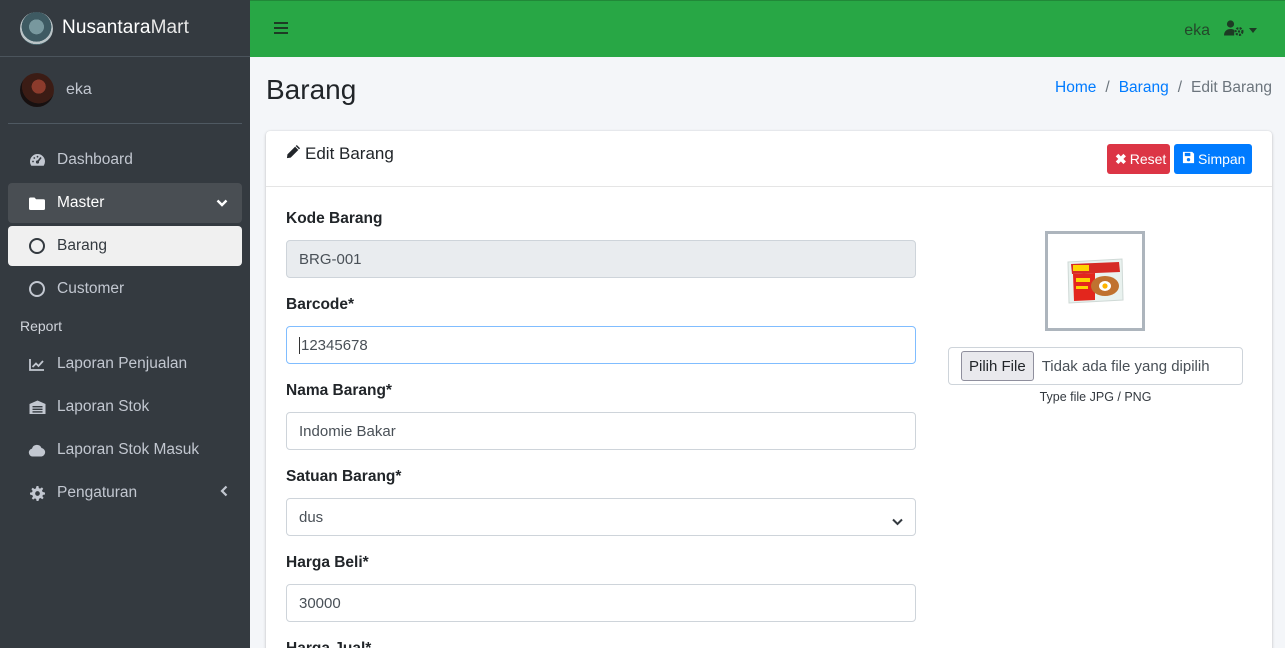 Image resolution: width=1285 pixels, height=648 pixels. Describe the element at coordinates (106, 27) in the screenshot. I see `brand-name-bold: Nusantara` at that location.